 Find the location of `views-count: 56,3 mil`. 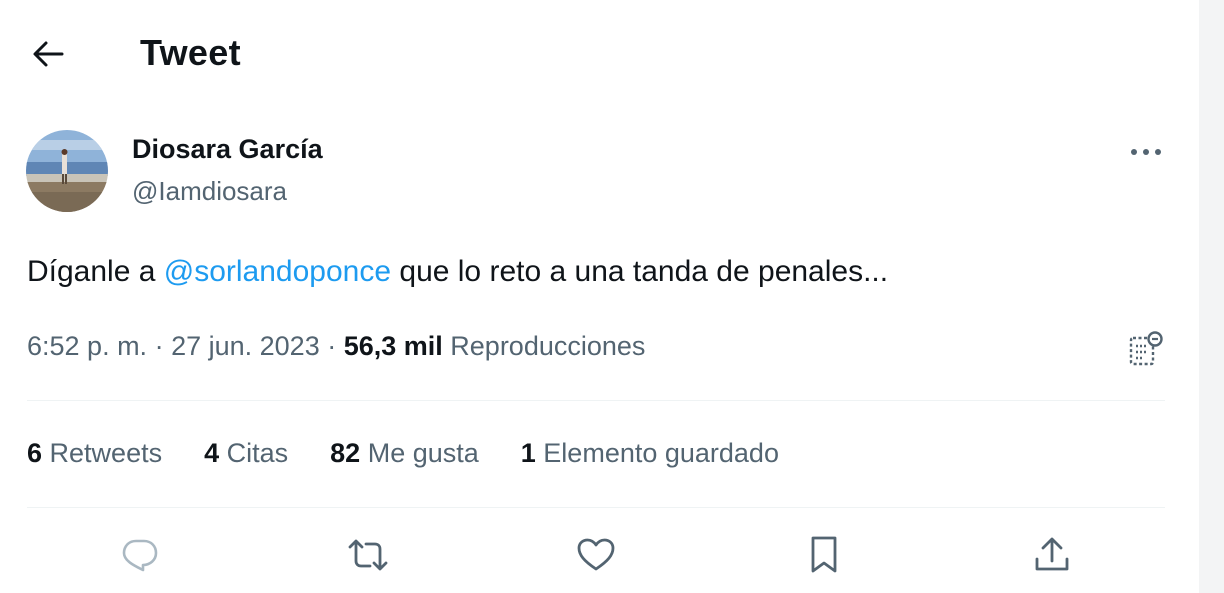

views-count: 56,3 mil is located at coordinates (393, 346).